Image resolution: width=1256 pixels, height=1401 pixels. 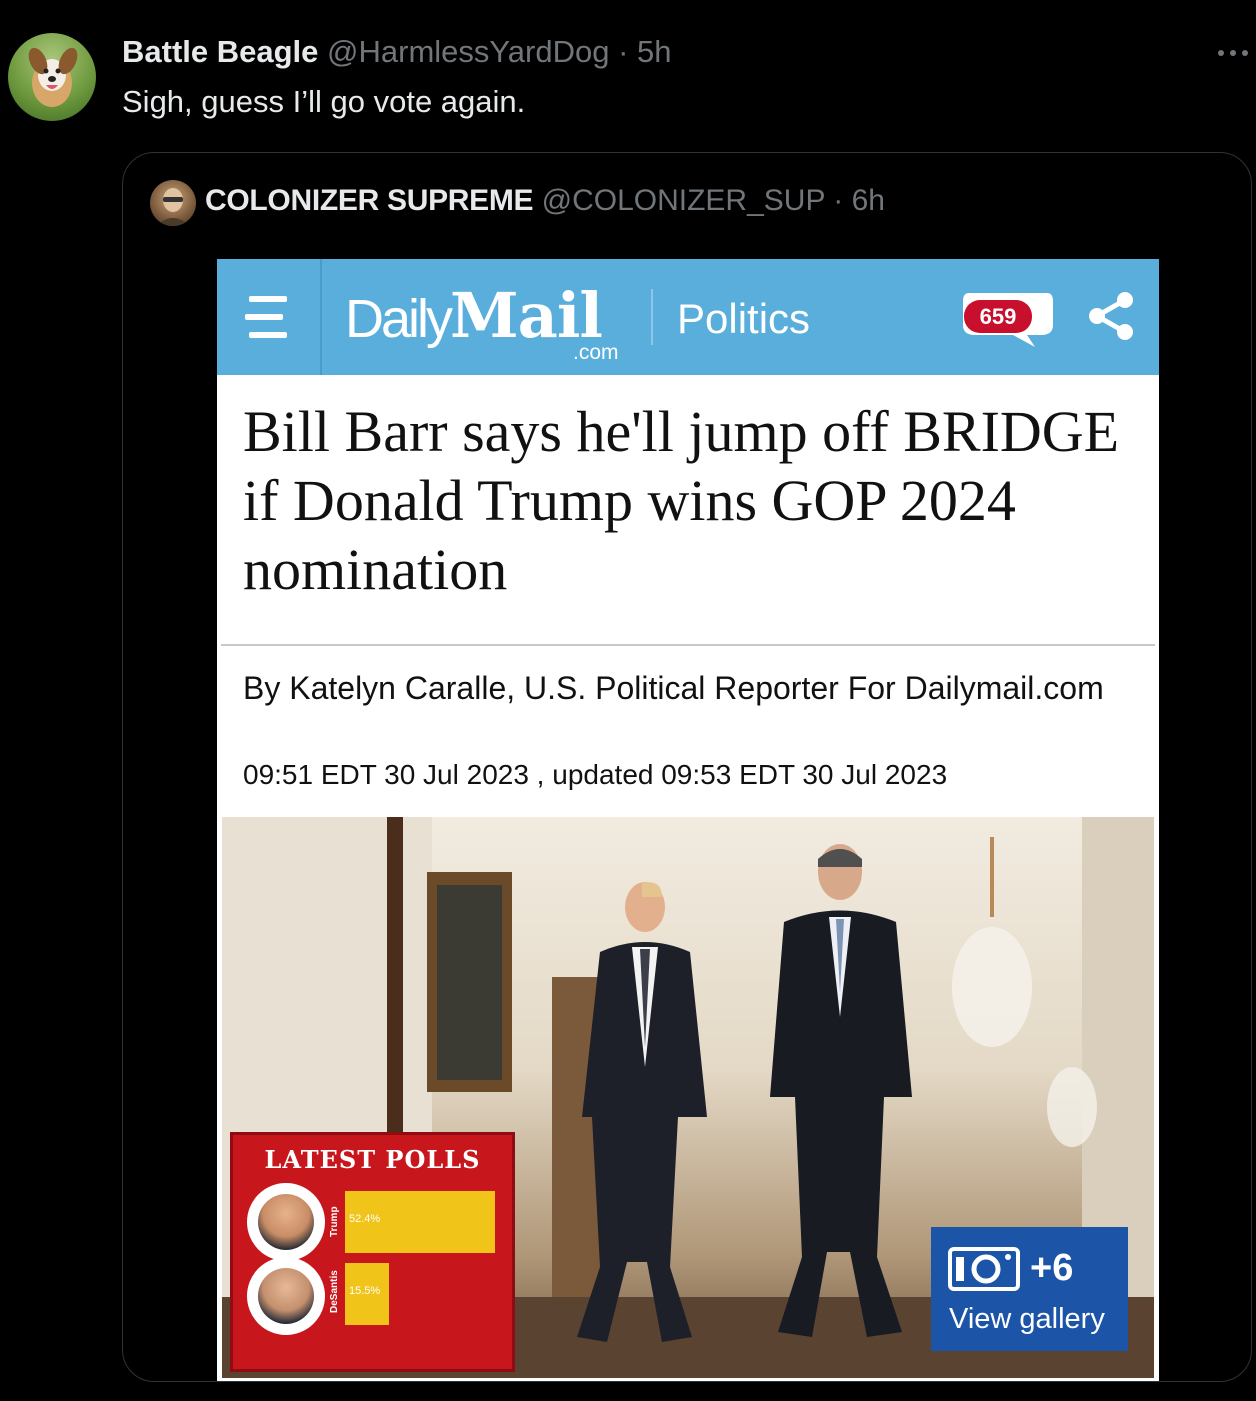 What do you see at coordinates (1027, 1319) in the screenshot?
I see `gallery-label: View gallery` at bounding box center [1027, 1319].